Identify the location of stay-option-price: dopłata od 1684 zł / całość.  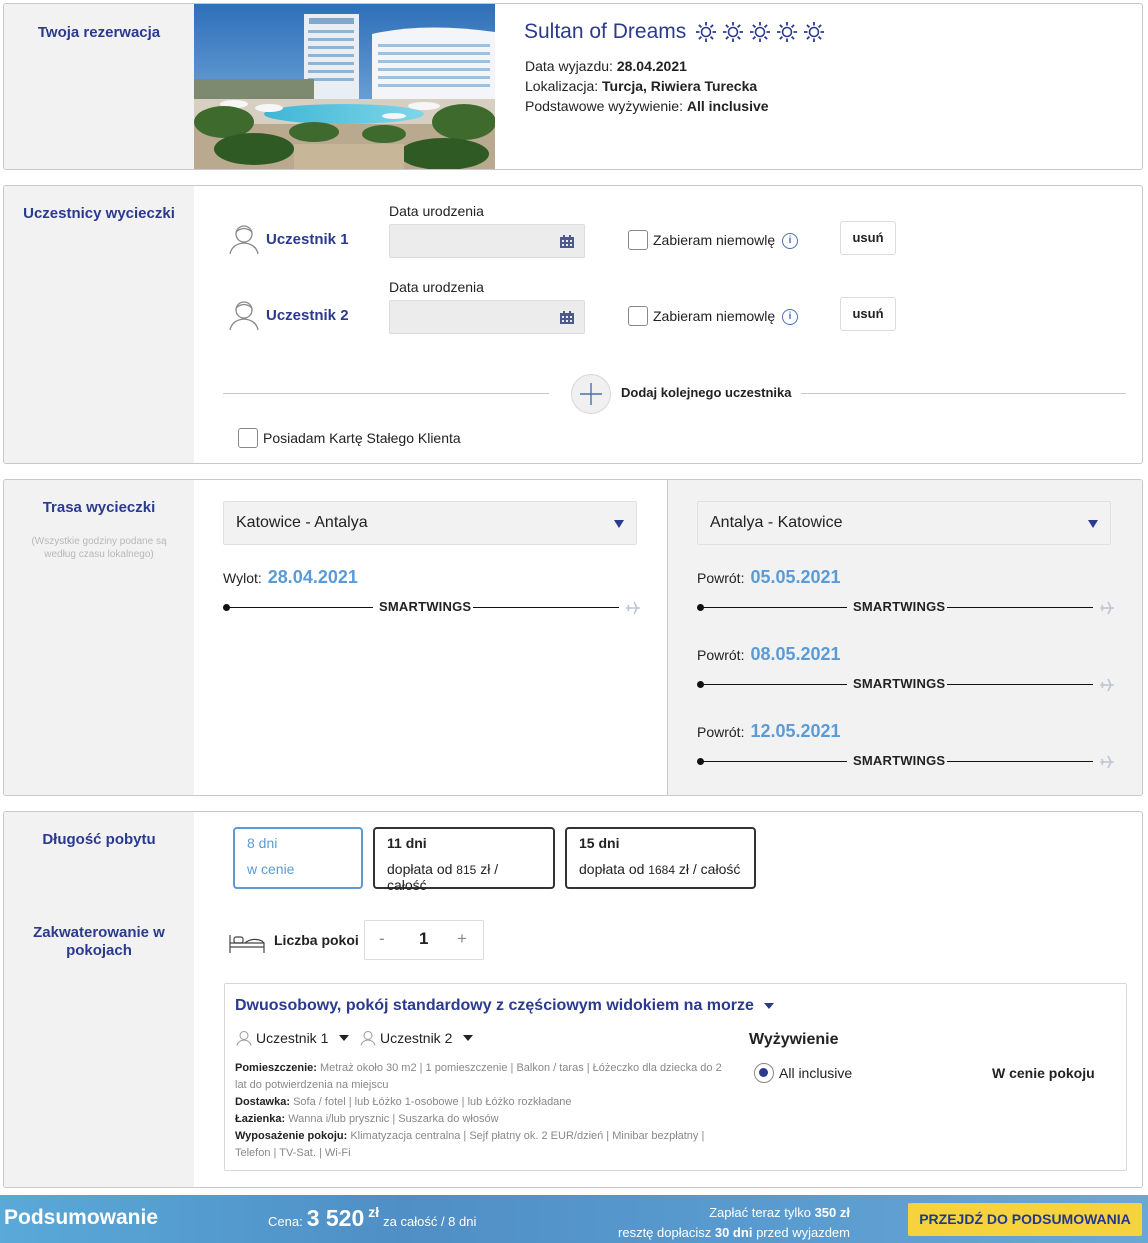
(660, 869).